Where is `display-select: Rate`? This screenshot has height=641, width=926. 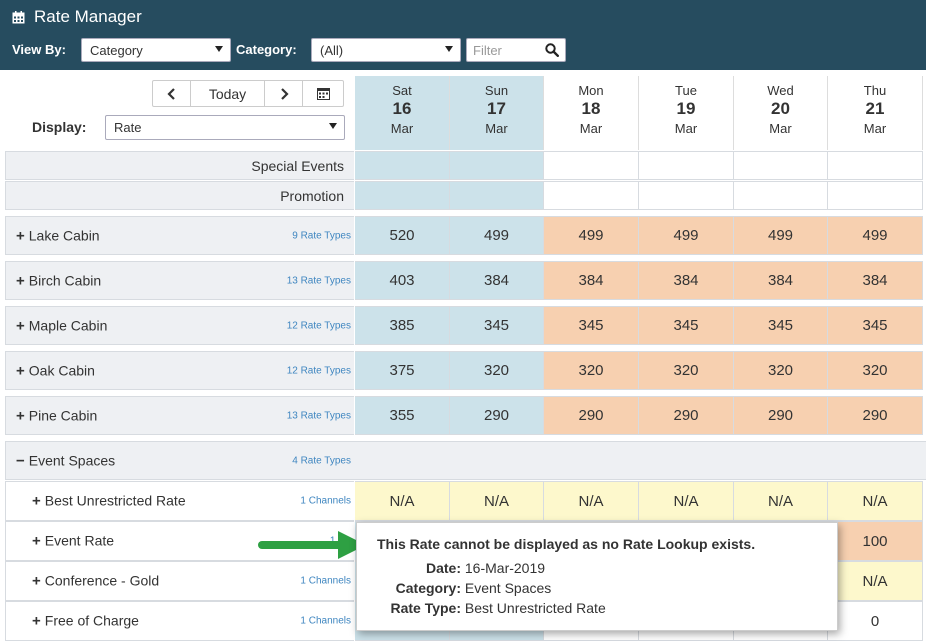 display-select: Rate is located at coordinates (225, 127).